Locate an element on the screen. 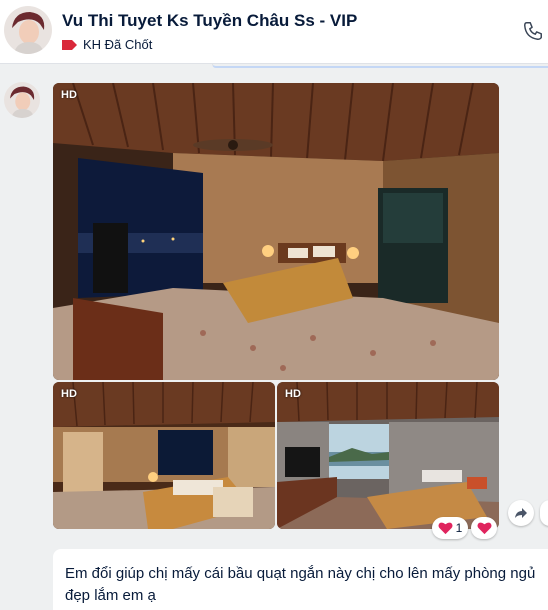 This screenshot has width=548, height=610. customer-tag-label: KH Đã Chốt is located at coordinates (118, 44).